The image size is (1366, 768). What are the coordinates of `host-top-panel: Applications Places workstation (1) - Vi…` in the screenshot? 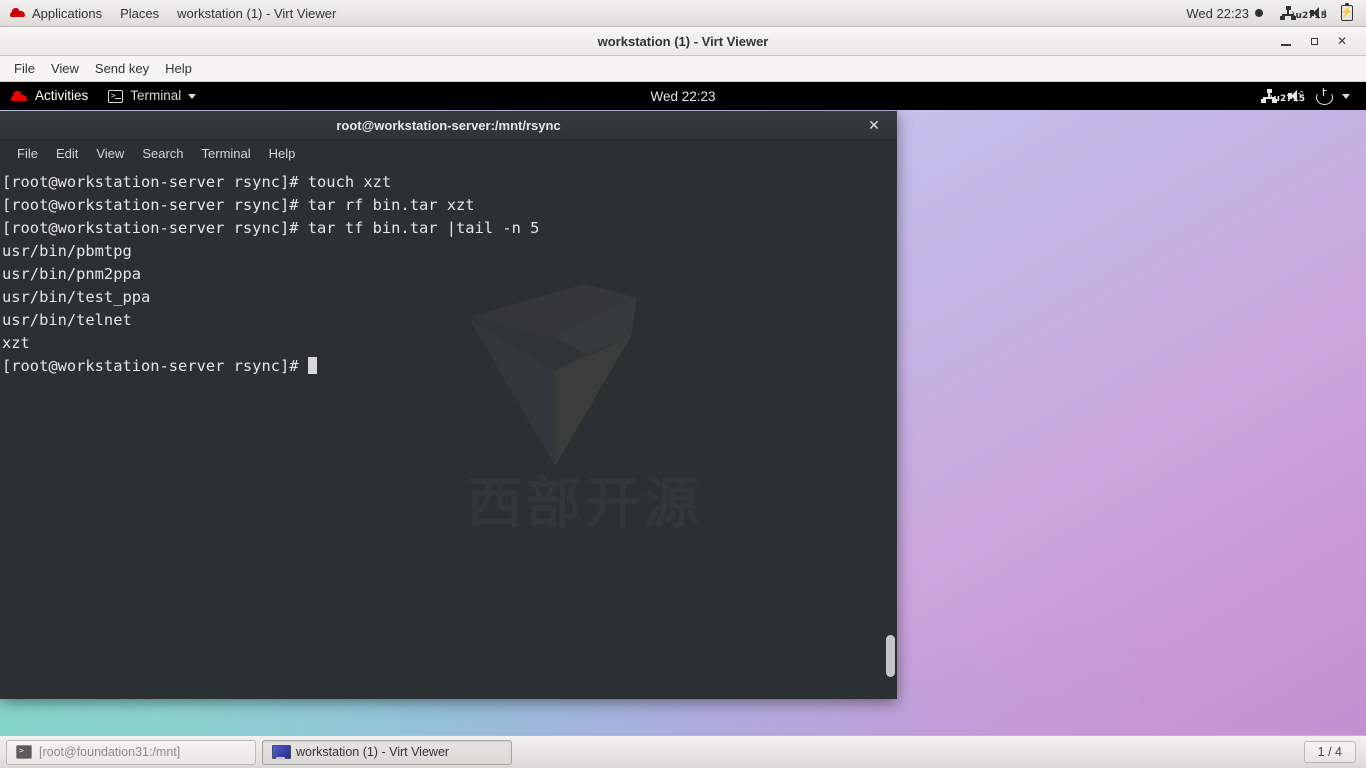 It's located at (683, 13).